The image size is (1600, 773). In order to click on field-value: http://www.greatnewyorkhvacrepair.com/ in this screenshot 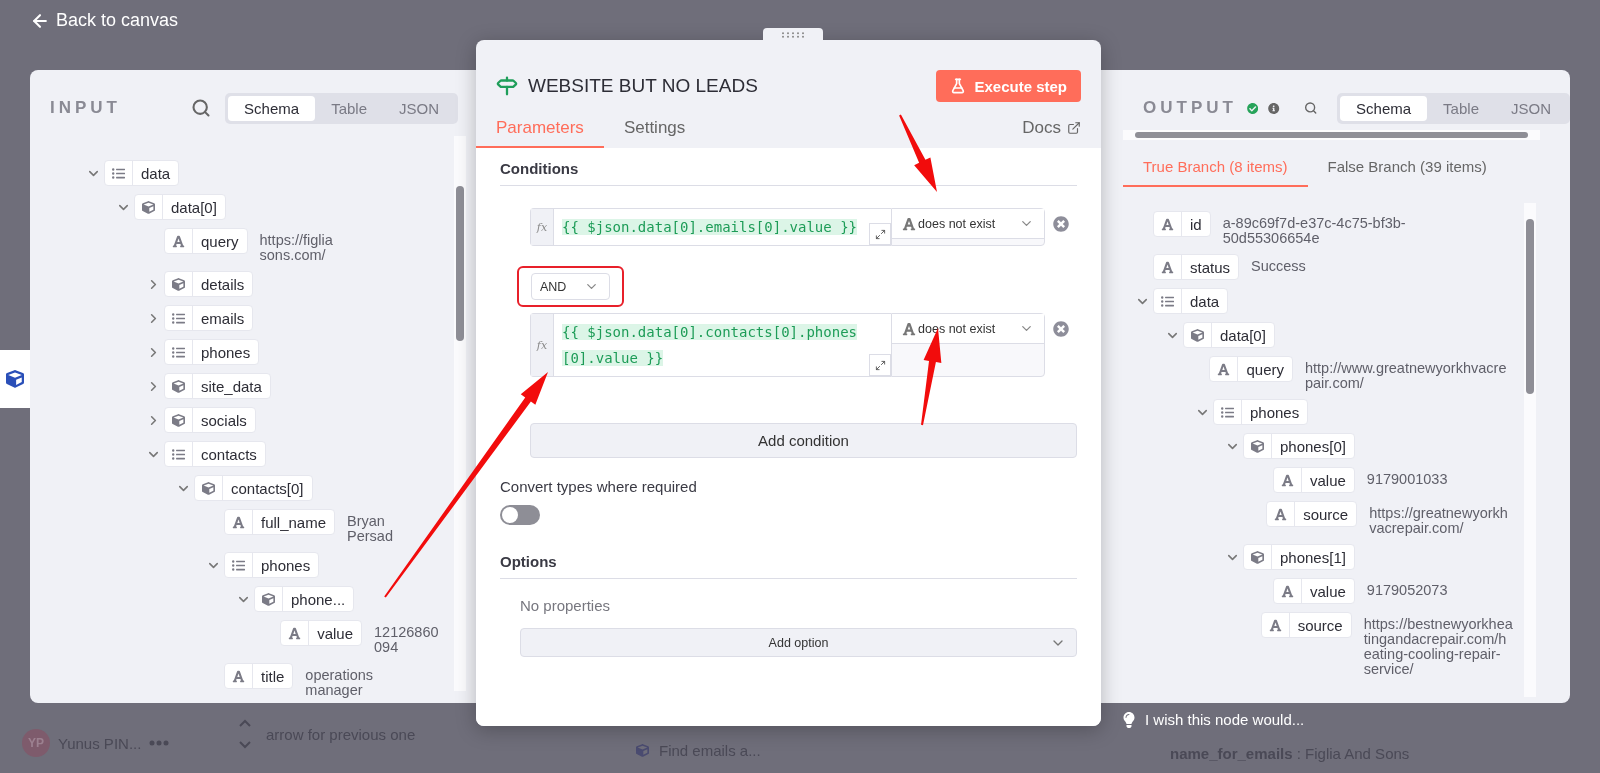, I will do `click(1406, 375)`.